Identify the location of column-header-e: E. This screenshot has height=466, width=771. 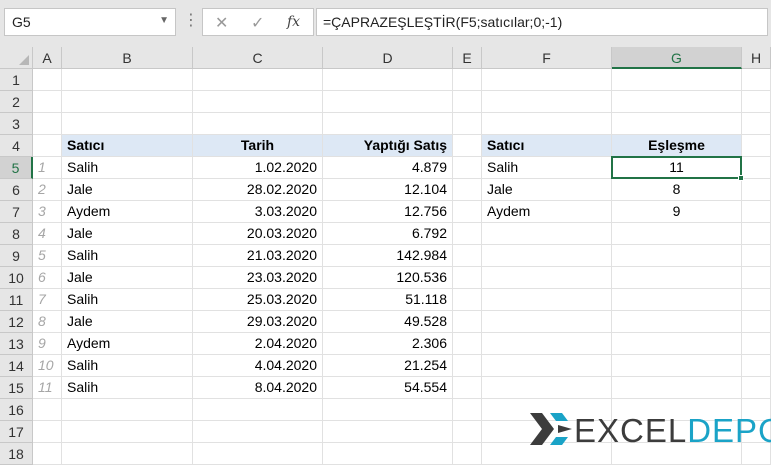
(467, 58).